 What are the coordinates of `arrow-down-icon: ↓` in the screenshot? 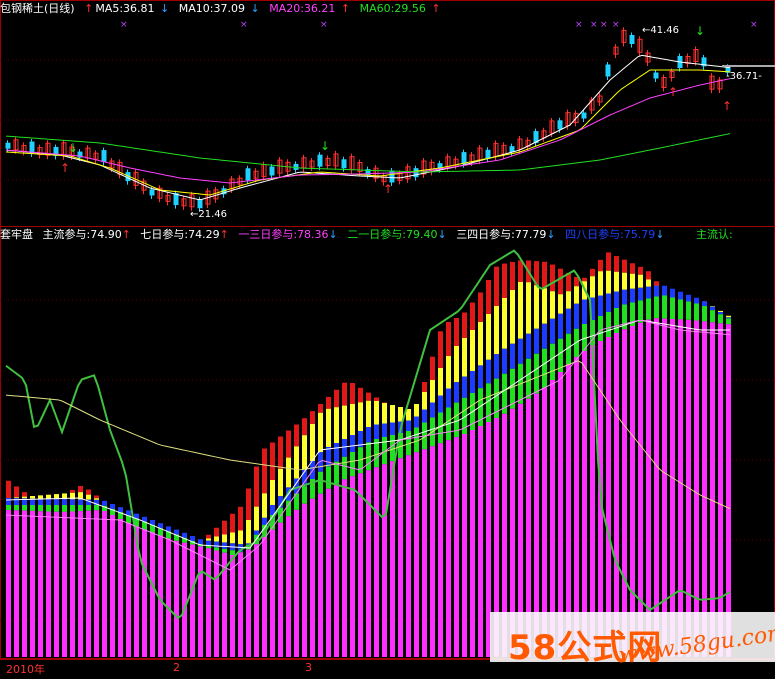 It's located at (333, 234).